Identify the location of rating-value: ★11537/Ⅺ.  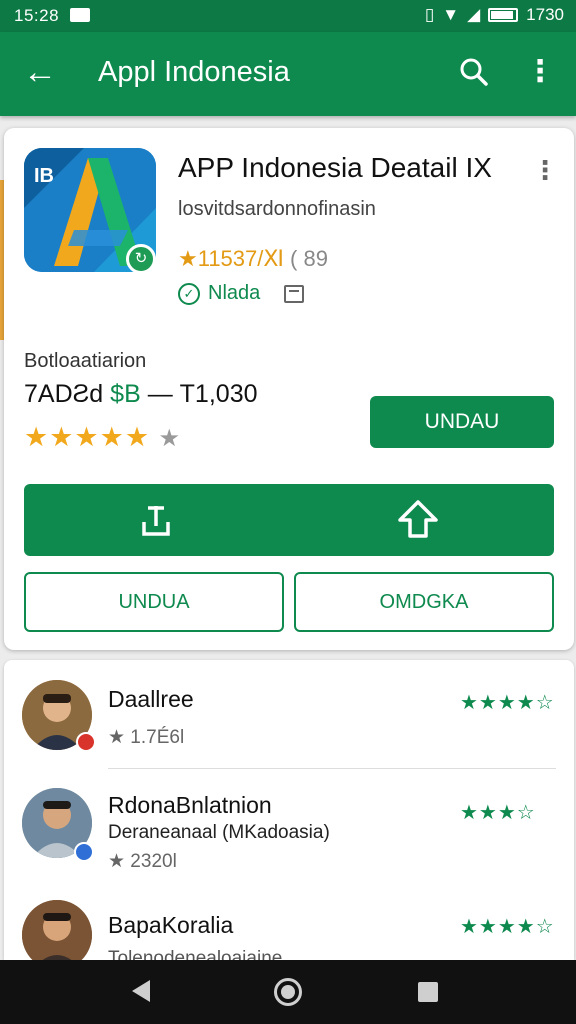
(231, 258).